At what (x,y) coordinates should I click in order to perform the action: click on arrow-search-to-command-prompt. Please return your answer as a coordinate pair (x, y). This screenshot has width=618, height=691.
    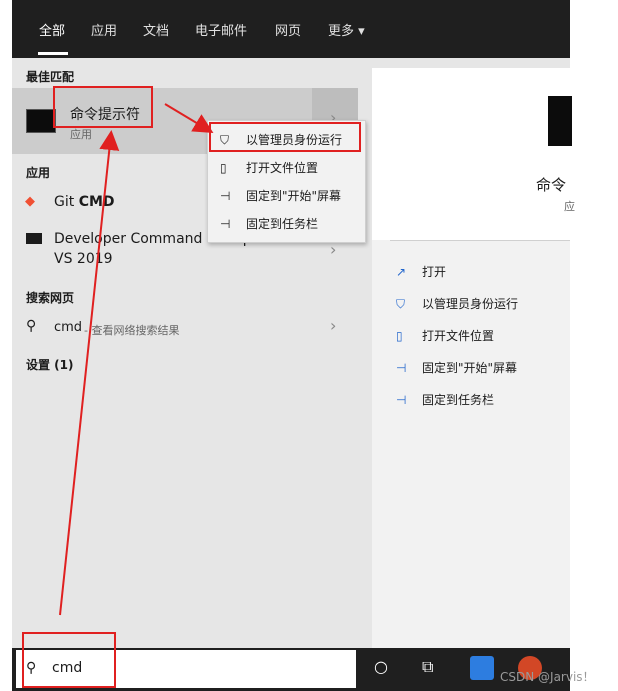
    Looking at the image, I should click on (89, 373).